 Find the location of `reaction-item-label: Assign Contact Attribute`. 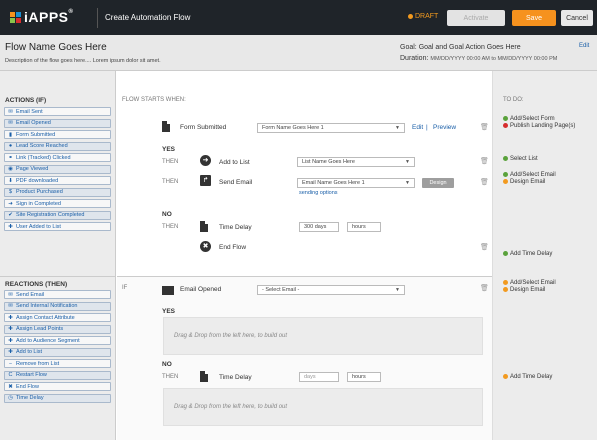

reaction-item-label: Assign Contact Attribute is located at coordinates (45, 317).